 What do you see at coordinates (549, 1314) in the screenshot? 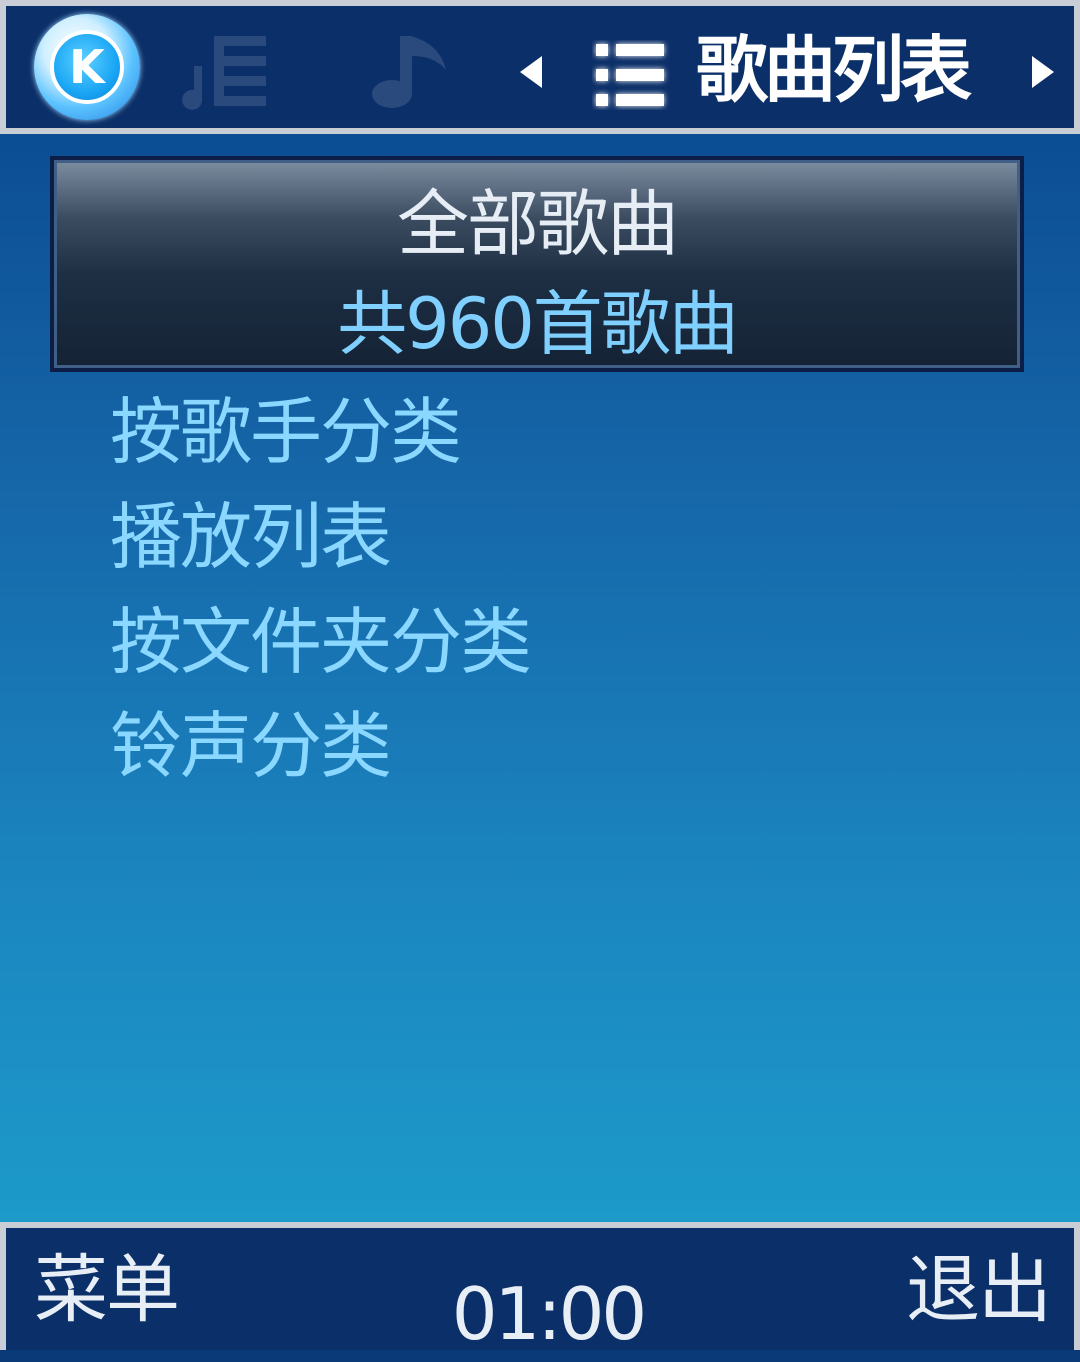
I see `clock: 01:00` at bounding box center [549, 1314].